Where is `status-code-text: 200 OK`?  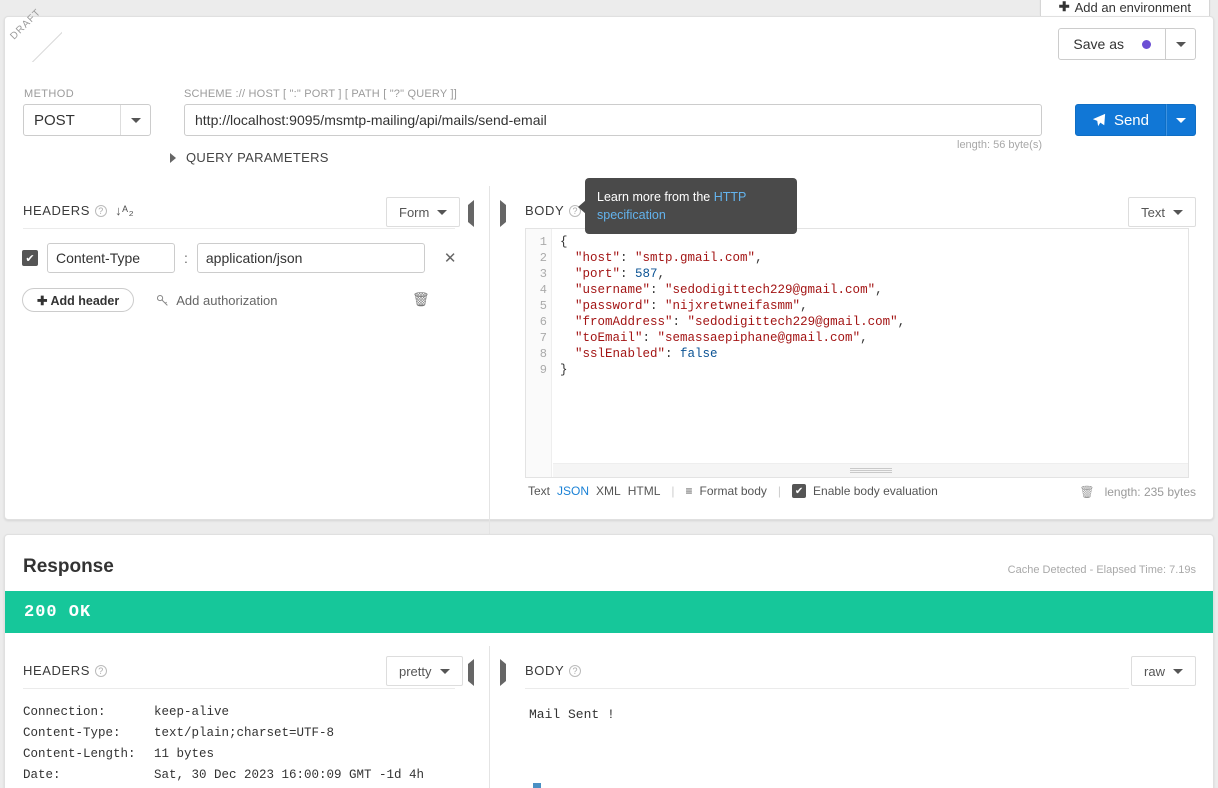 status-code-text: 200 OK is located at coordinates (58, 612).